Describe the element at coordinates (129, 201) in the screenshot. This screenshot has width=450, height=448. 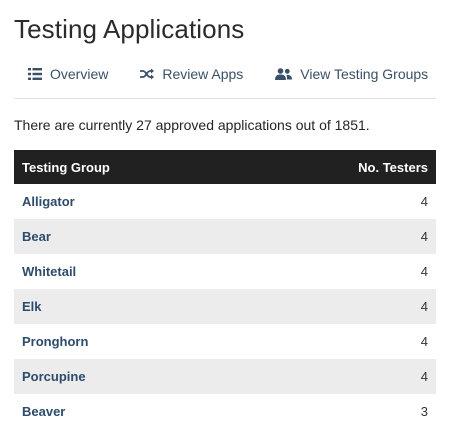
I see `testing-group-link: Alligator` at that location.